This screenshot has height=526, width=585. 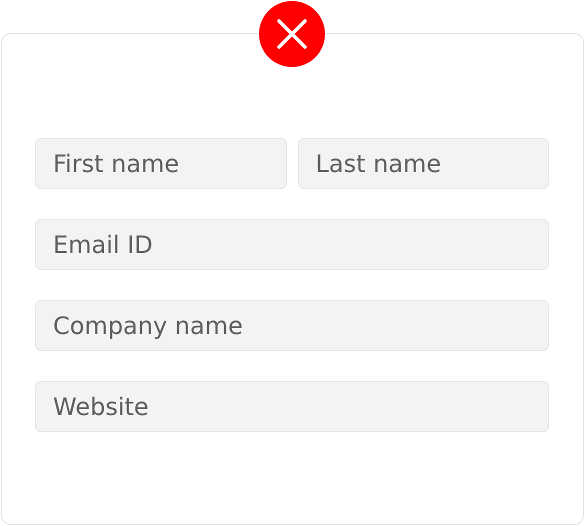 What do you see at coordinates (423, 163) in the screenshot?
I see `input-field: Last name` at bounding box center [423, 163].